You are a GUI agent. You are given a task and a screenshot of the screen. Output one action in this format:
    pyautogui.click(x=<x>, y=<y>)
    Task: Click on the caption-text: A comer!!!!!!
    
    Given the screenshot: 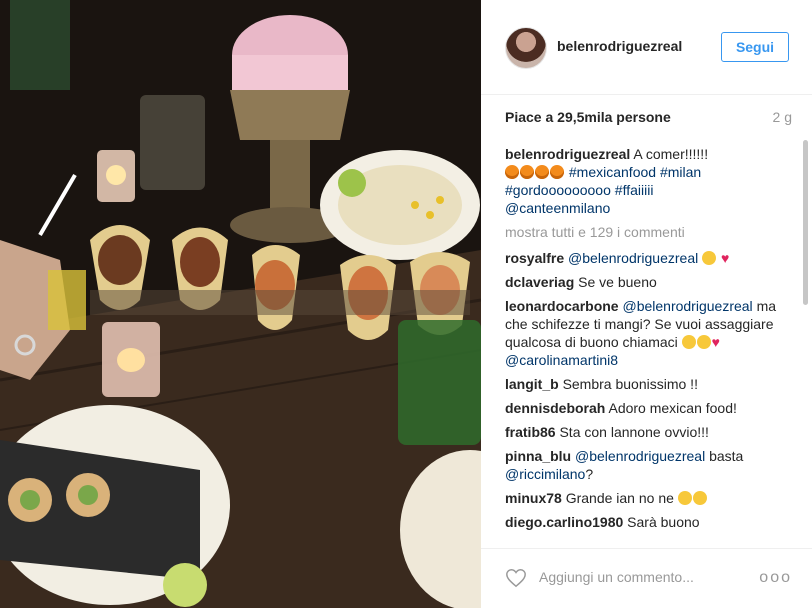 What is the action you would take?
    pyautogui.click(x=671, y=154)
    